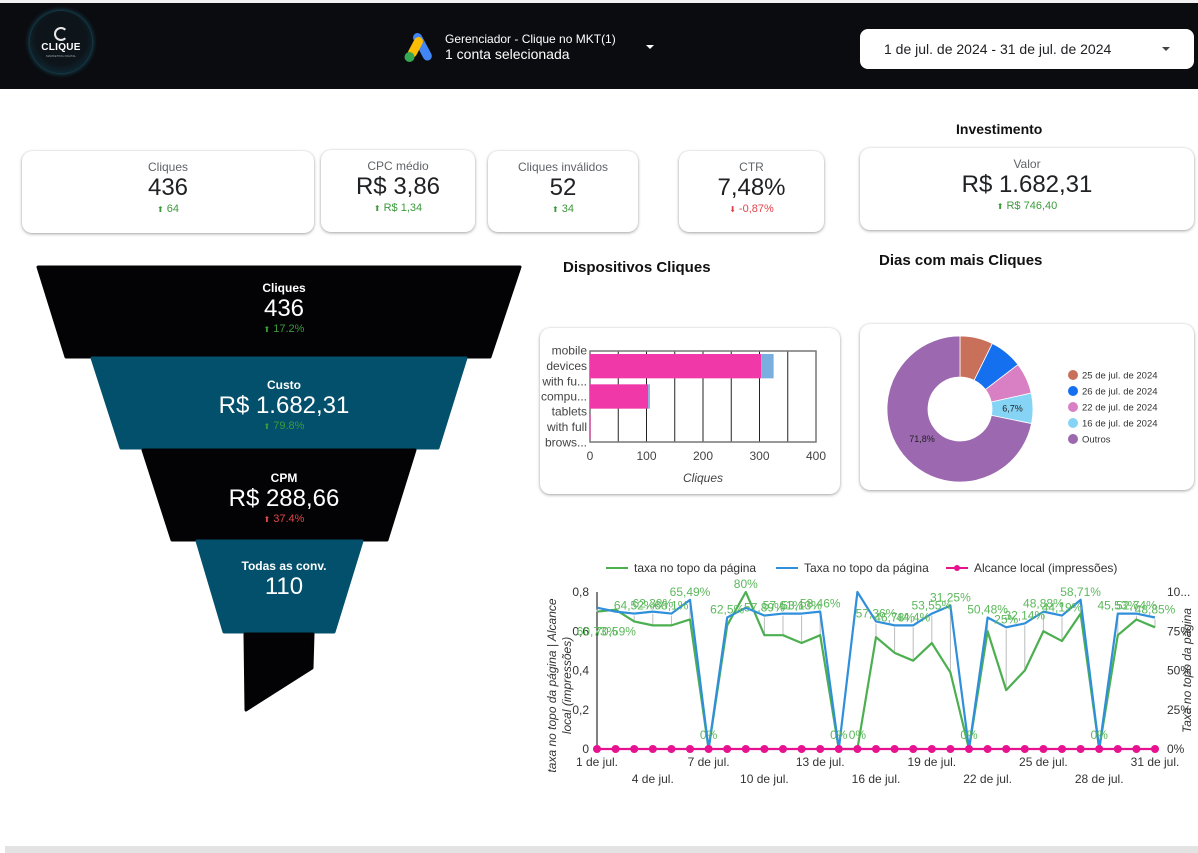 The height and width of the screenshot is (853, 1198). I want to click on kpi-delta: ⬇ -0,87%, so click(751, 209).